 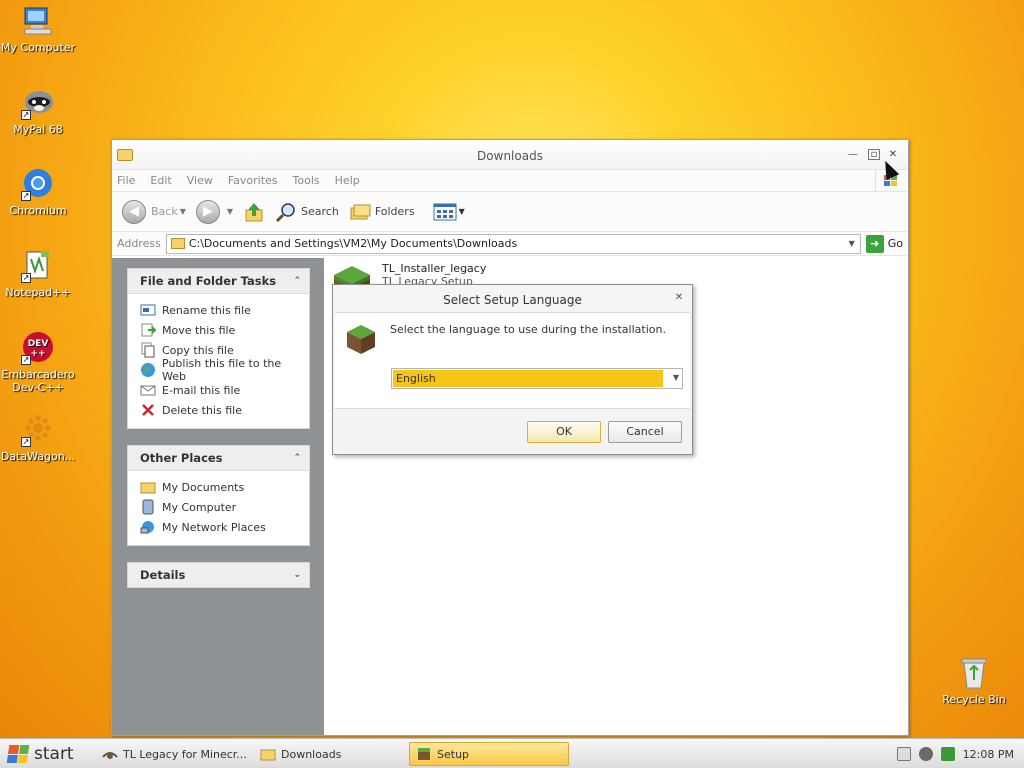 I want to click on window-titlebar: Downloads — ▫ ✕, so click(x=510, y=155).